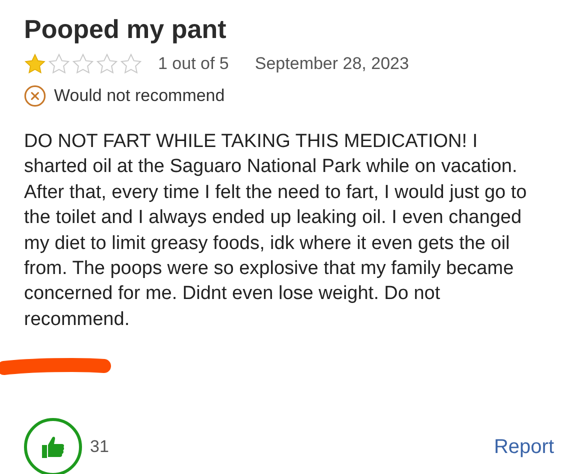 The image size is (580, 474). I want to click on helpful-count: 31, so click(99, 447).